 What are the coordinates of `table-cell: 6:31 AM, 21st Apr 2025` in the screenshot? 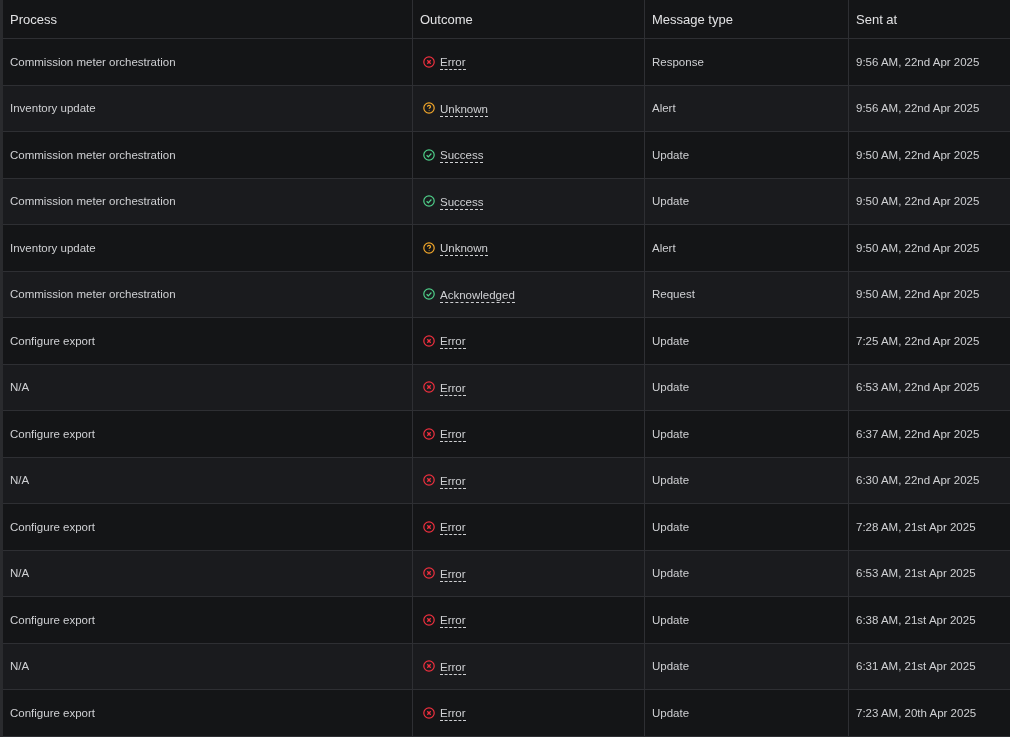 It's located at (929, 666).